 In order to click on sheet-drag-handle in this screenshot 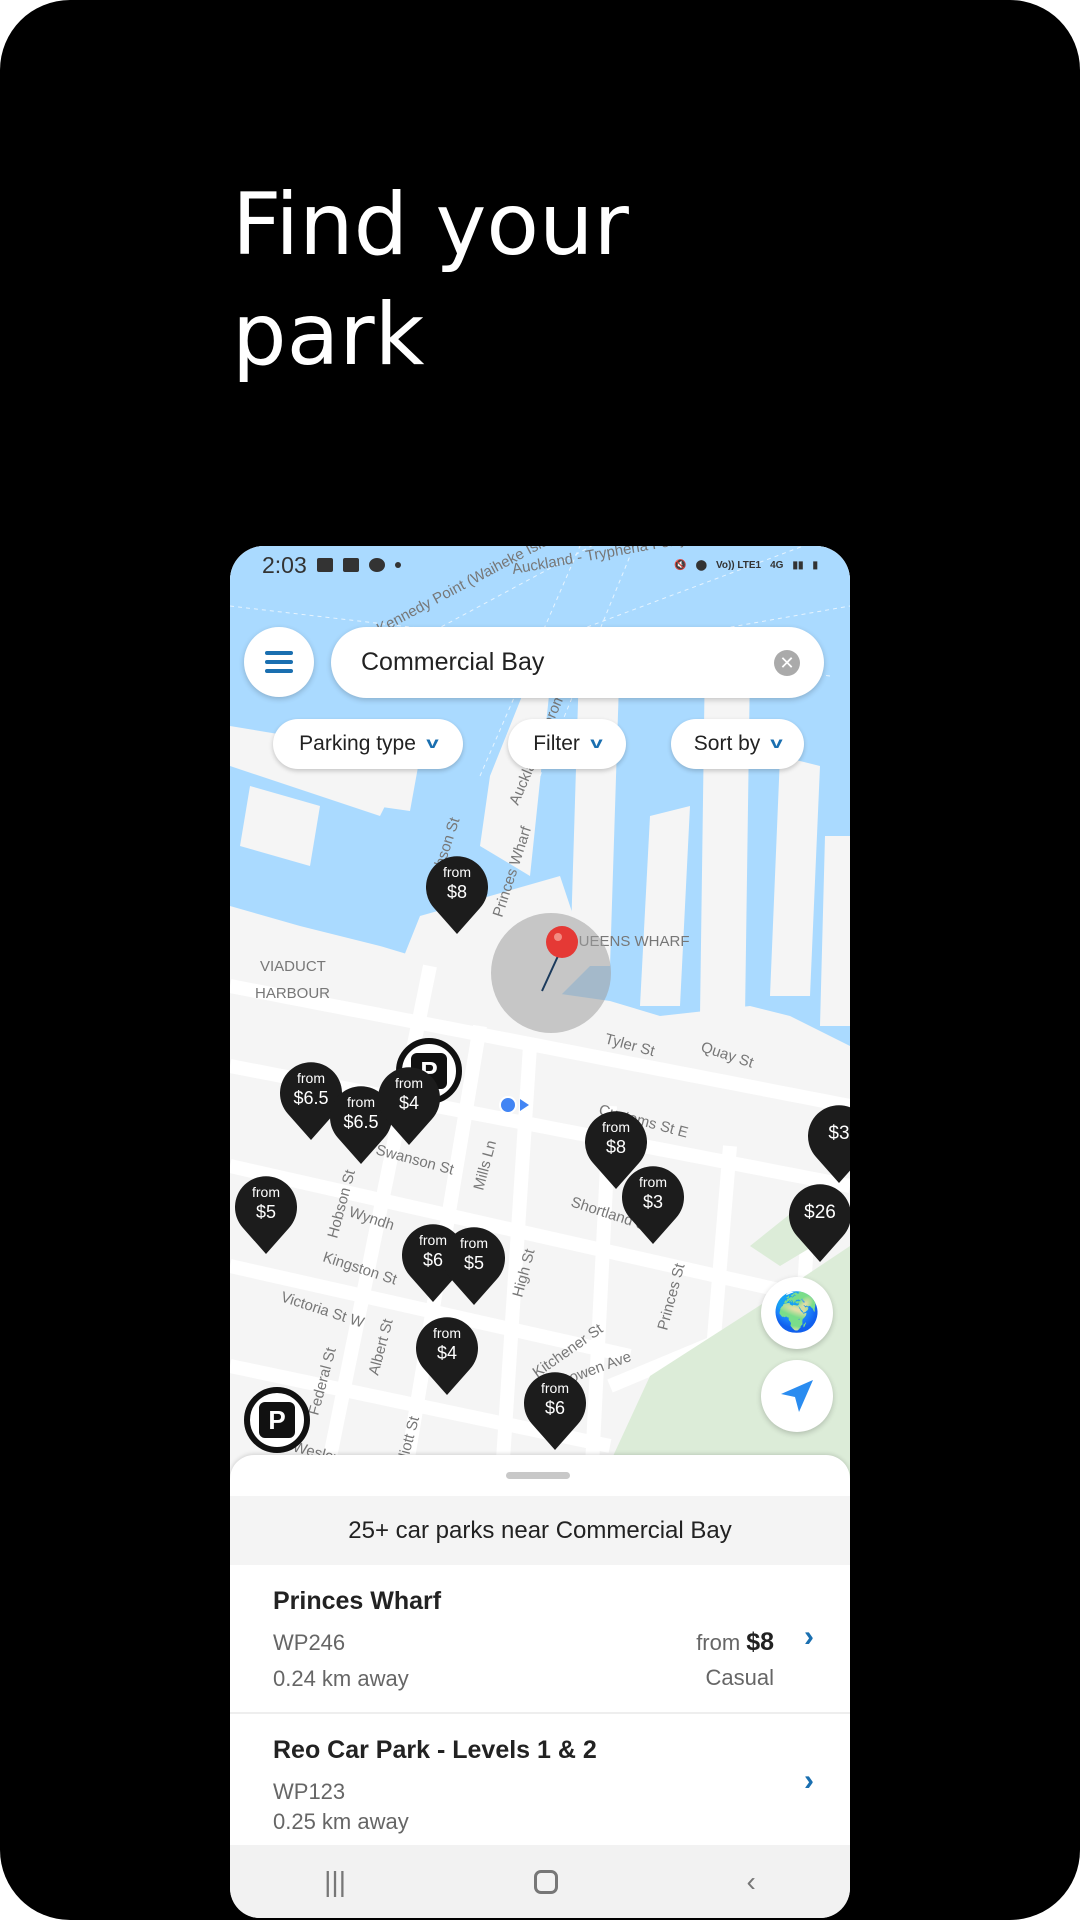, I will do `click(538, 1475)`.